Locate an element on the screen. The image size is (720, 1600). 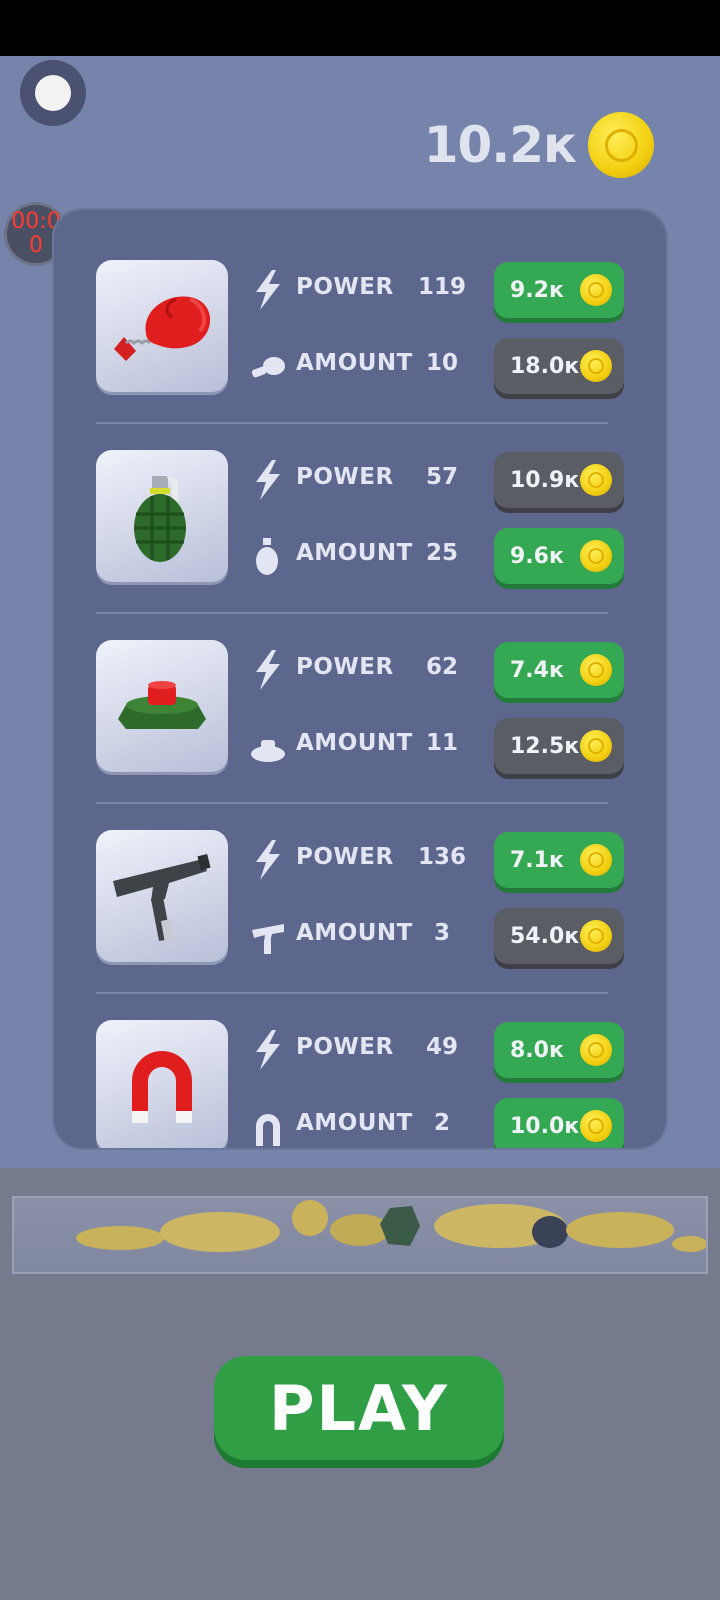
play-button-label: PLAY is located at coordinates (359, 1408).